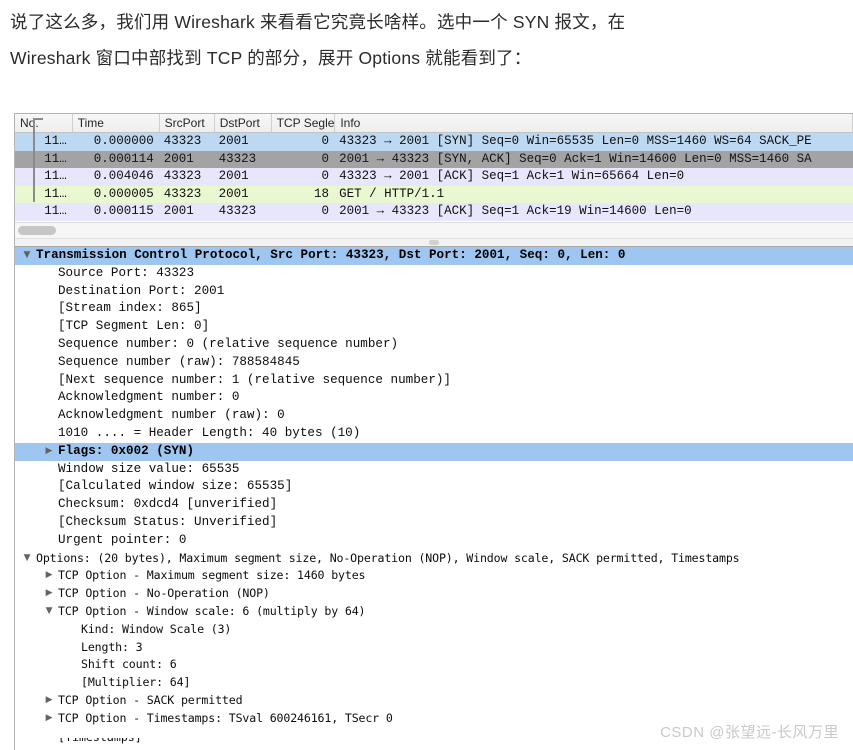  I want to click on protocol-tree-row: Source Port: 43323, so click(434, 274).